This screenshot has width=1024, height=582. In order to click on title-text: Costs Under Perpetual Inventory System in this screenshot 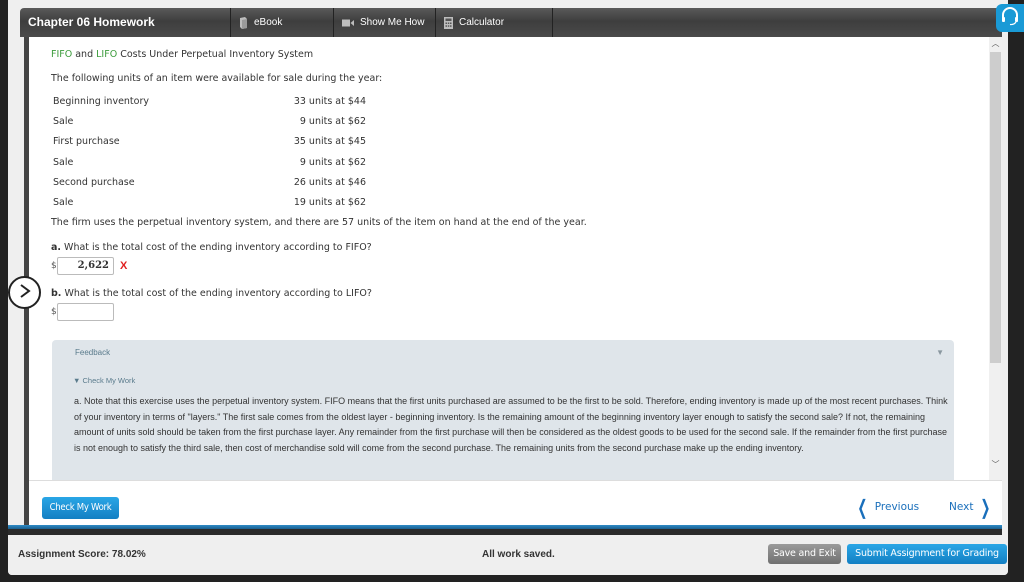, I will do `click(215, 54)`.